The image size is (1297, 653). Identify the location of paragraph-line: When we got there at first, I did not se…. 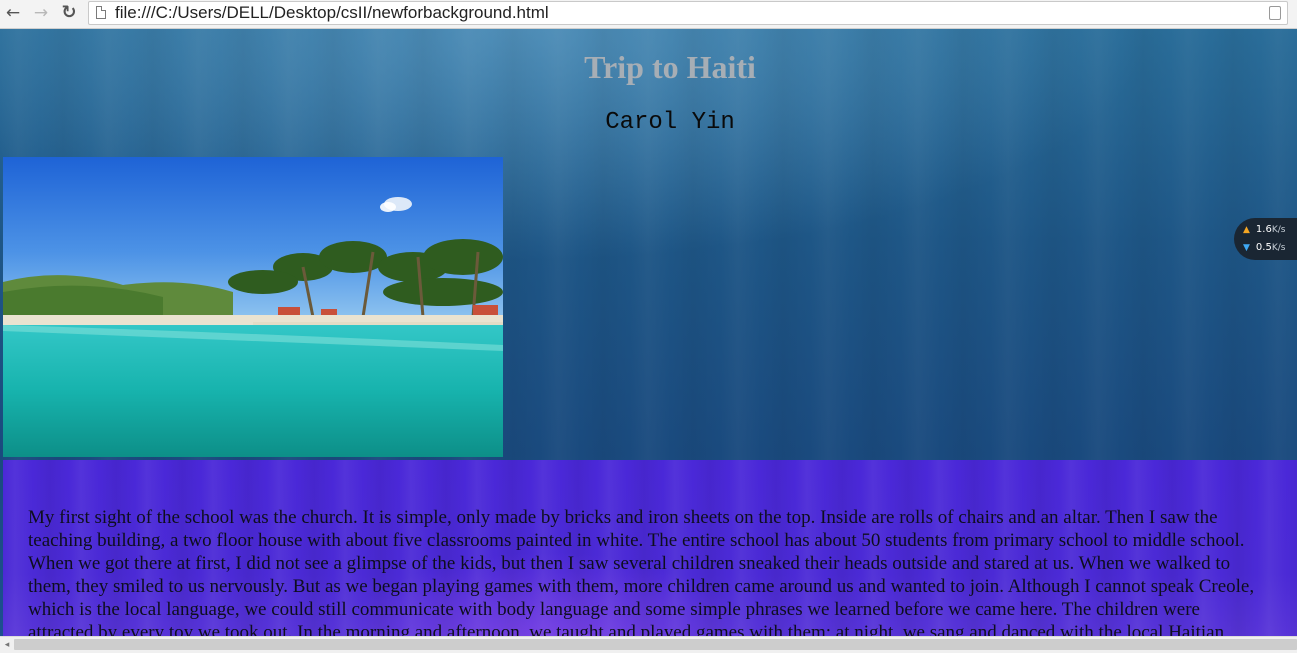
(629, 563).